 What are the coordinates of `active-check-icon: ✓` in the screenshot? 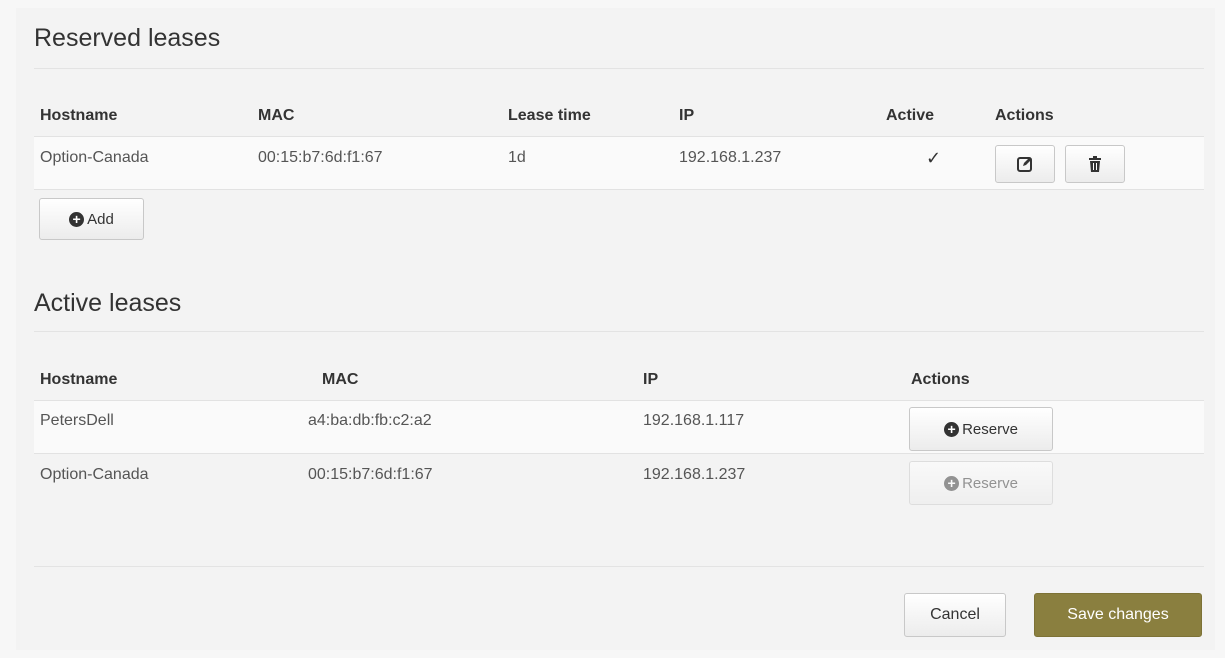 It's located at (934, 158).